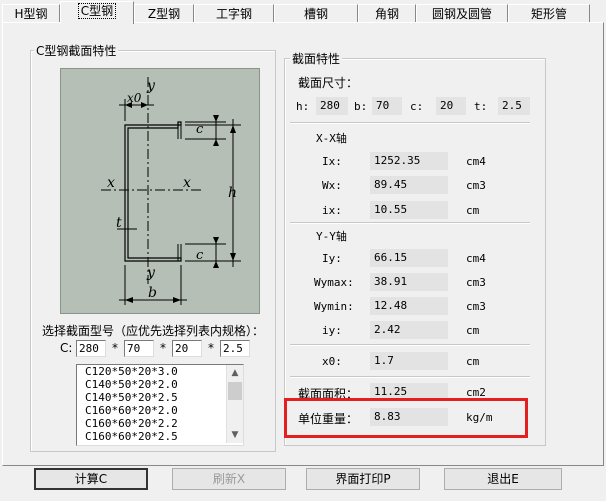 This screenshot has width=606, height=501. What do you see at coordinates (332, 106) in the screenshot?
I see `dim-h-value: 280` at bounding box center [332, 106].